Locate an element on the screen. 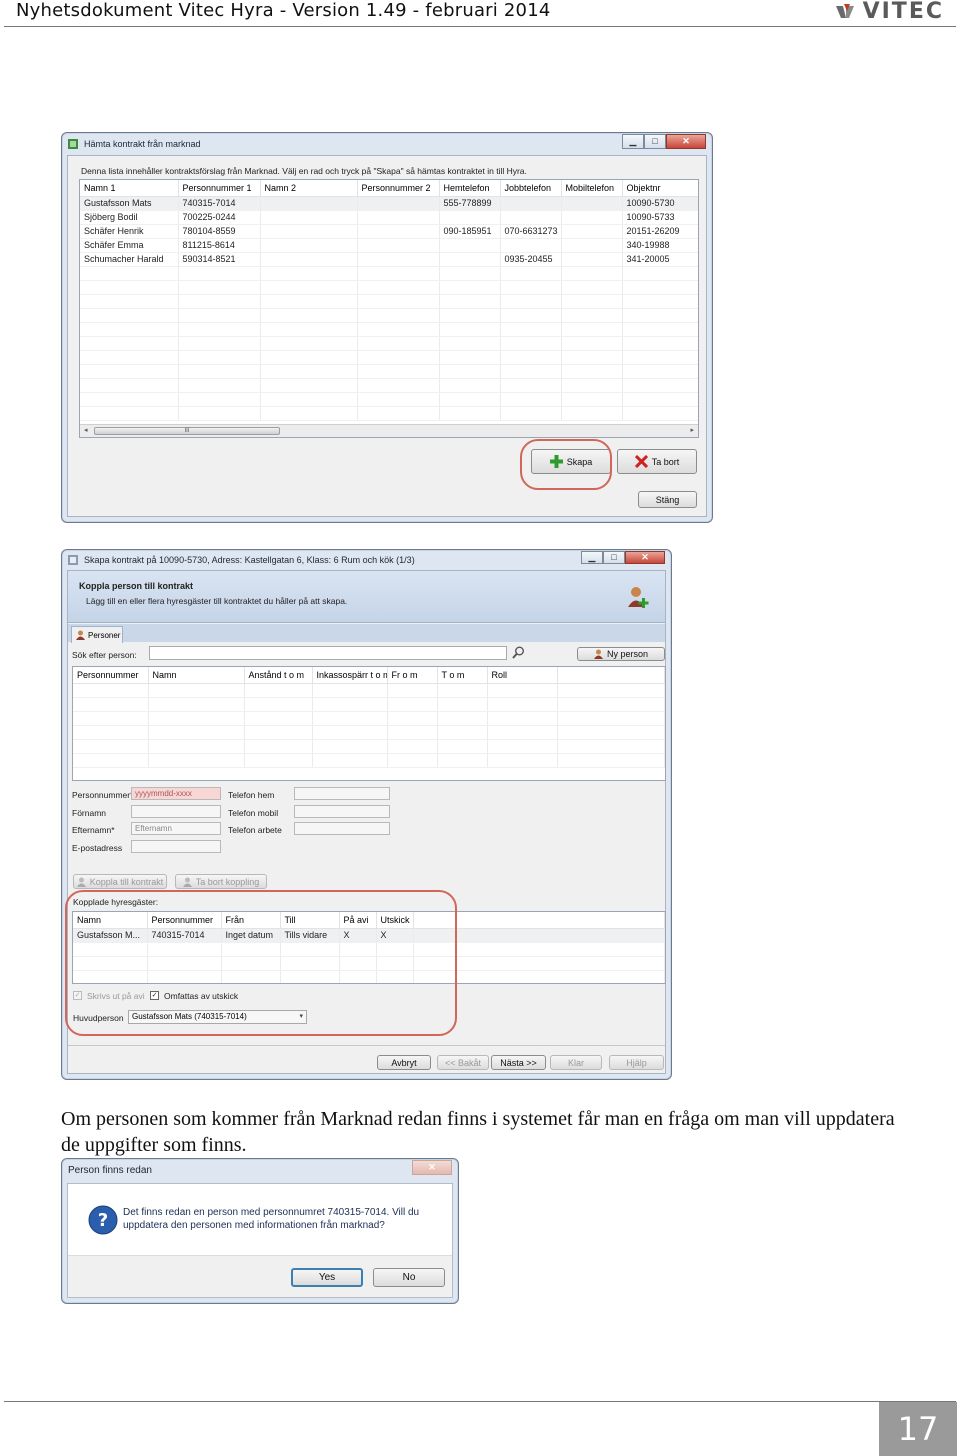  tel-arbete-field is located at coordinates (342, 828).